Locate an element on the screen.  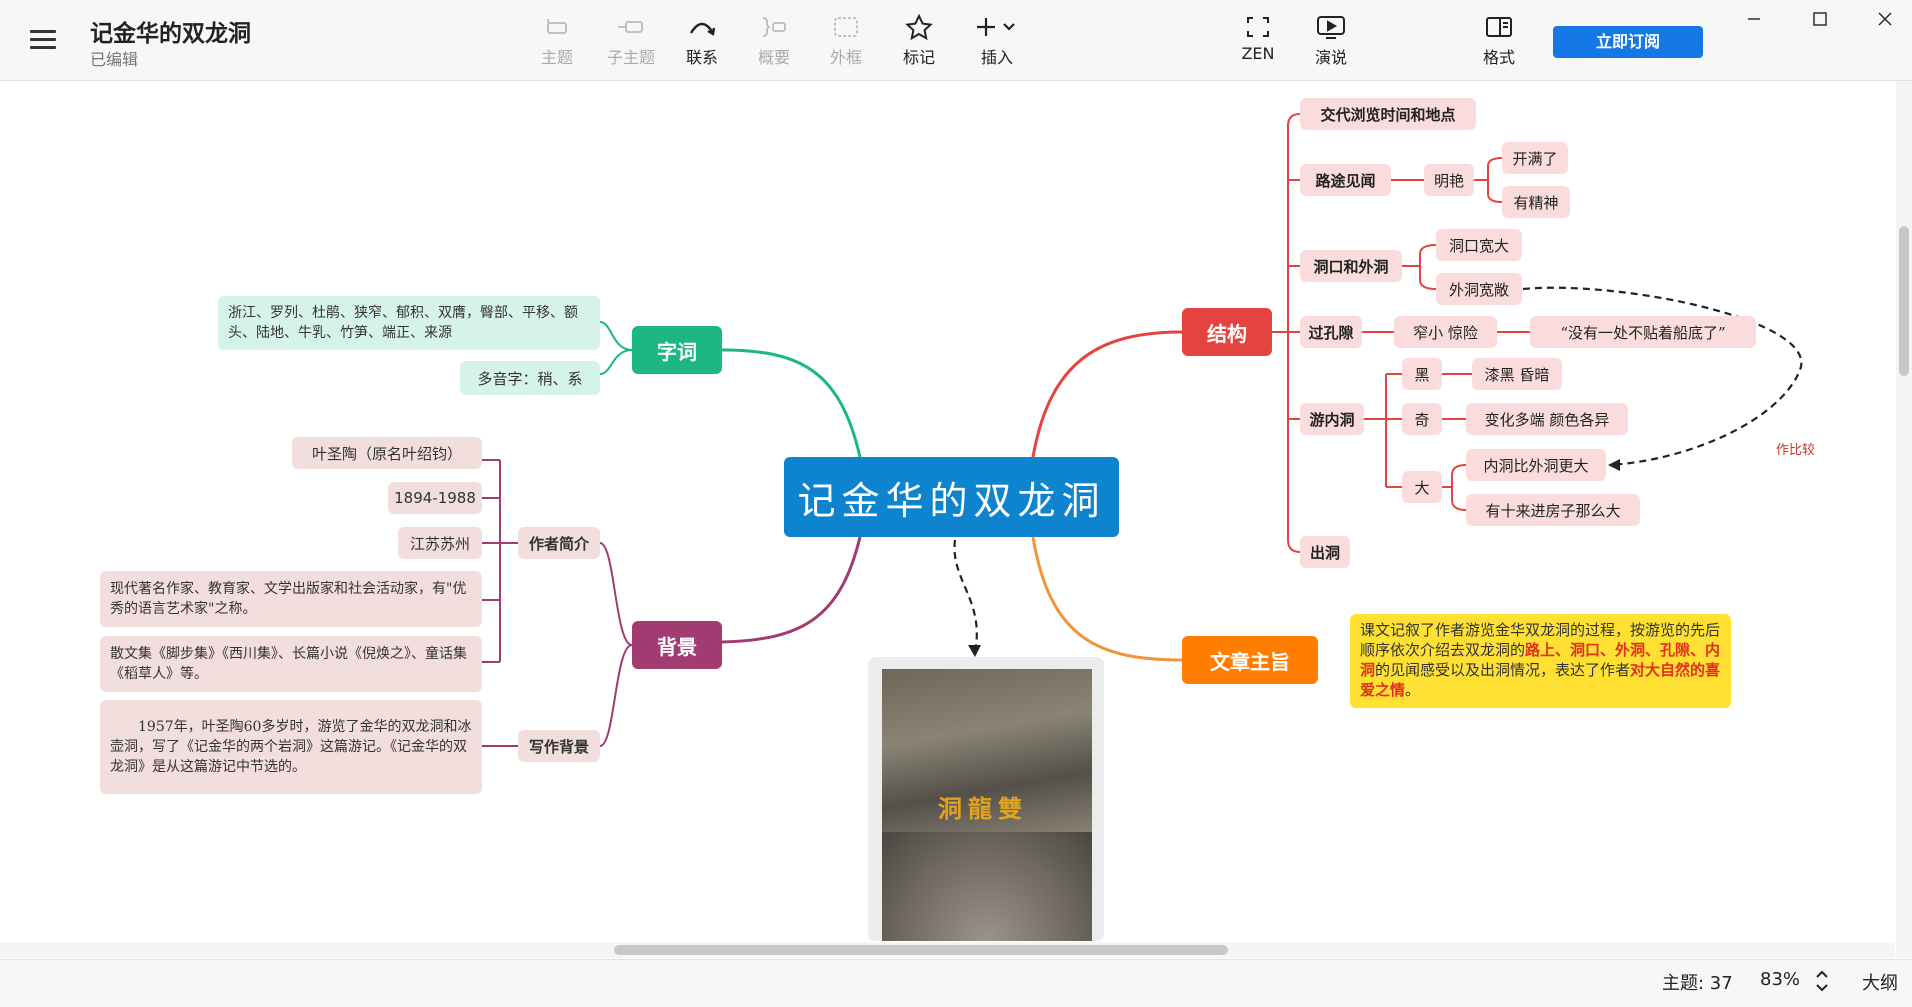
summary-icon is located at coordinates (774, 27).